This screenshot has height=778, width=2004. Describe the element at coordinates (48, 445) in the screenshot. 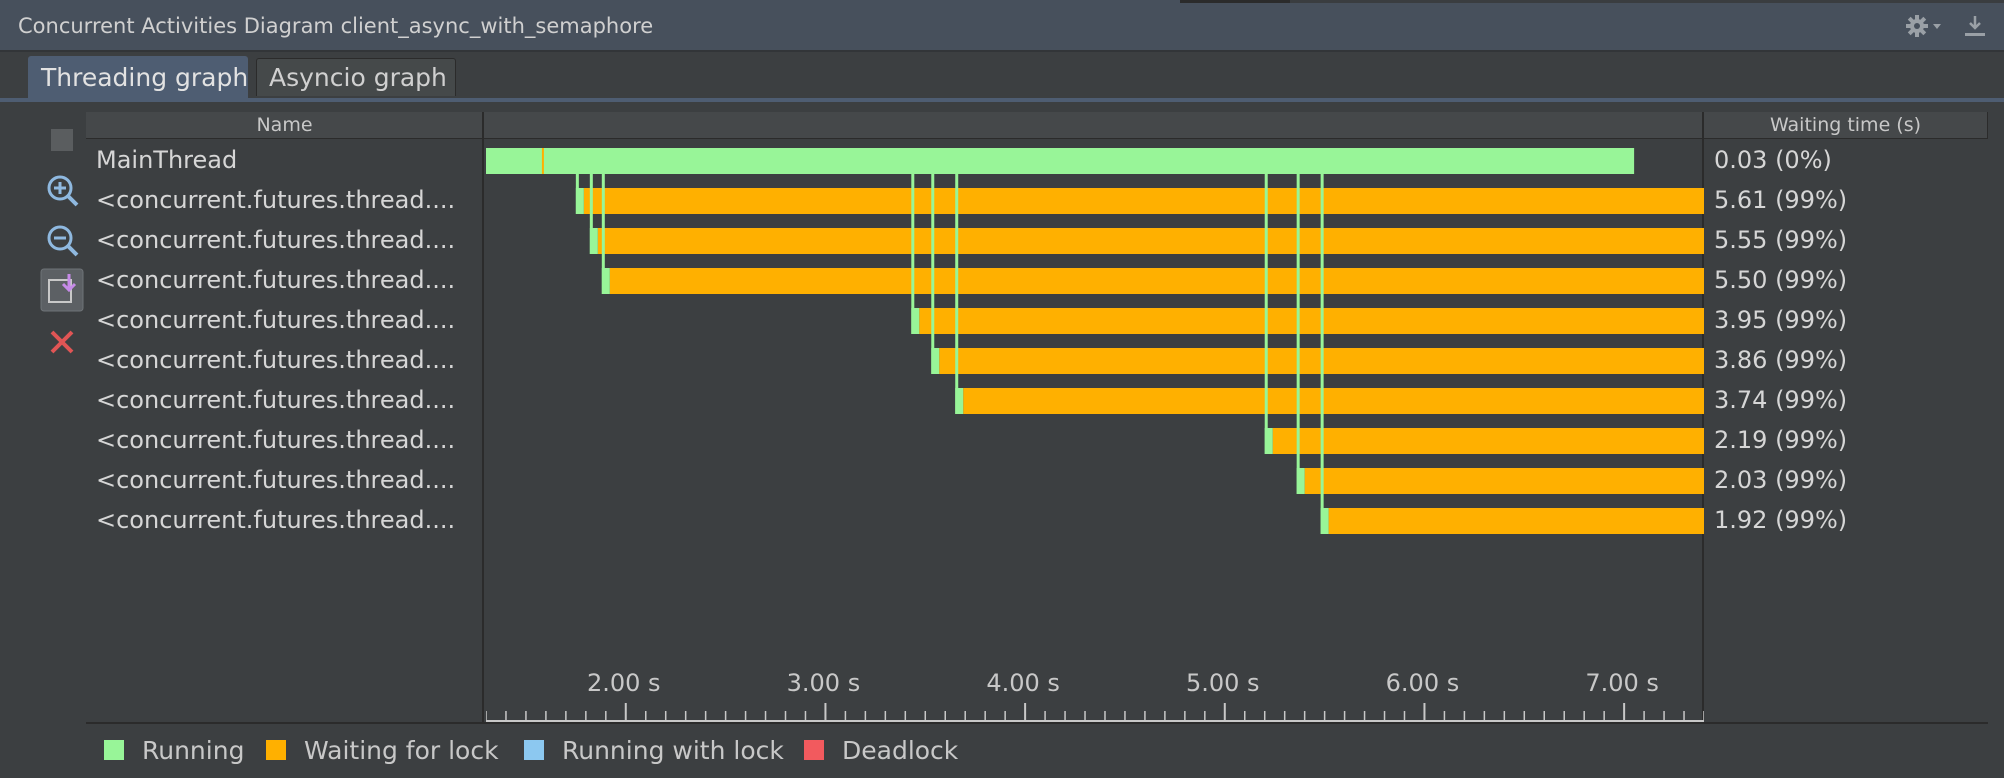

I see `side-toolbar` at that location.